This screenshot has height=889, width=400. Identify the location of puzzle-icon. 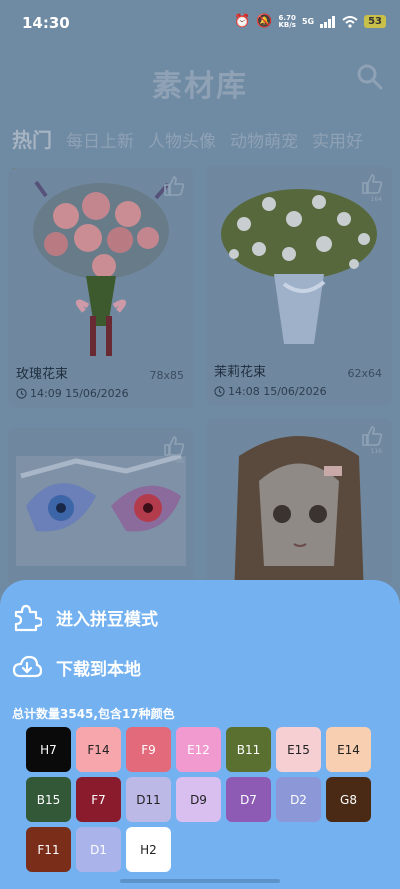
(28, 618).